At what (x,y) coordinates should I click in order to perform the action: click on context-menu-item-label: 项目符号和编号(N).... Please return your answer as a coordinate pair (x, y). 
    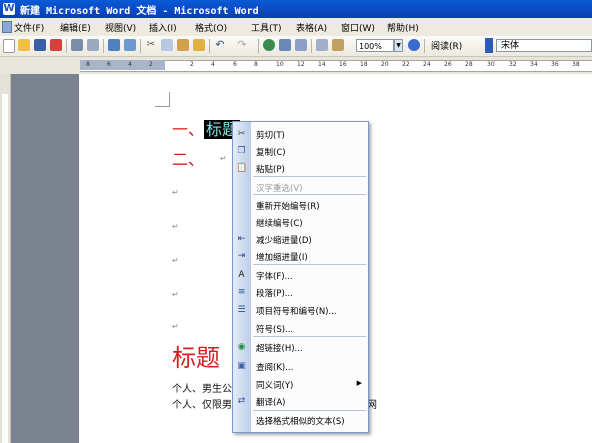
    Looking at the image, I should click on (296, 312).